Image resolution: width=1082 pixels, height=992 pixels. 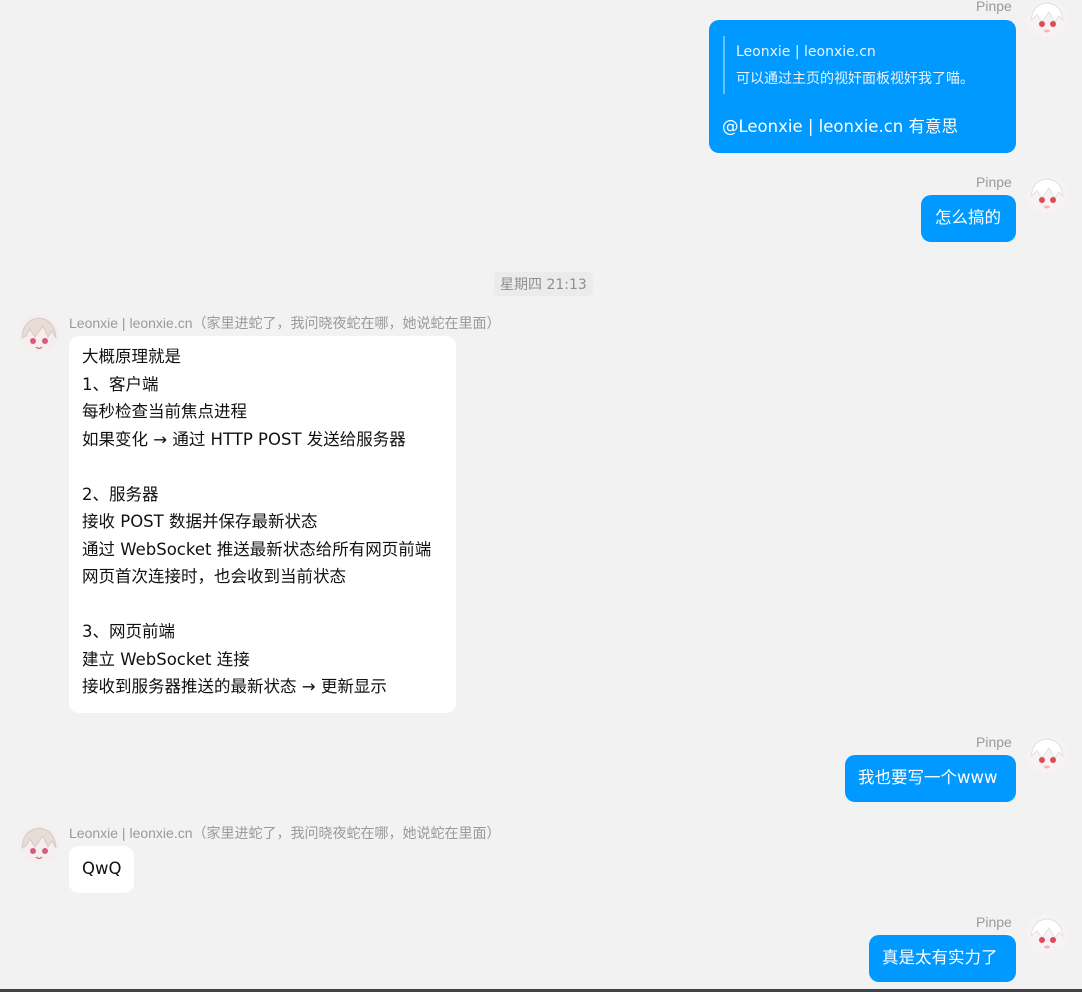 What do you see at coordinates (244, 439) in the screenshot?
I see `message-line: 如果变化 → 通过 HTTP POST 发送给服务器` at bounding box center [244, 439].